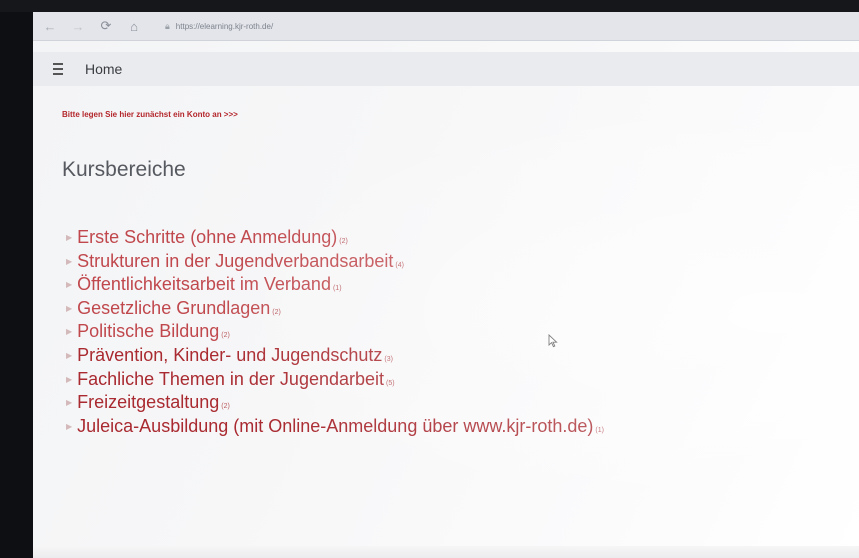 The height and width of the screenshot is (558, 859). What do you see at coordinates (148, 331) in the screenshot?
I see `category-link: Politische Bildung` at bounding box center [148, 331].